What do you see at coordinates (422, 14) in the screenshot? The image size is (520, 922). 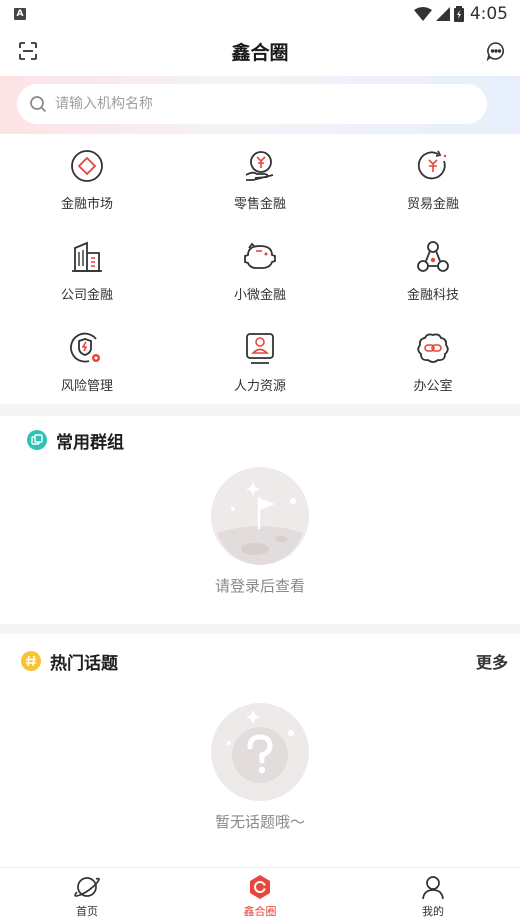 I see `wifi-icon` at bounding box center [422, 14].